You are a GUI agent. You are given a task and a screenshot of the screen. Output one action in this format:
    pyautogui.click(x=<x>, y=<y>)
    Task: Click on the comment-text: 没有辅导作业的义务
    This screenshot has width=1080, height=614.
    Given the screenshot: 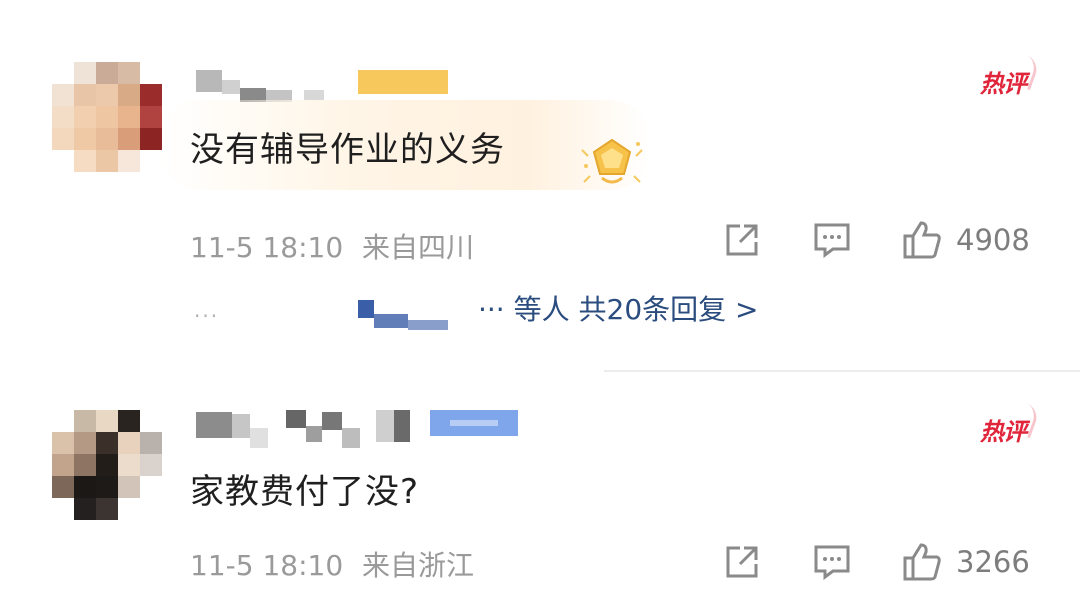 What is the action you would take?
    pyautogui.click(x=347, y=150)
    